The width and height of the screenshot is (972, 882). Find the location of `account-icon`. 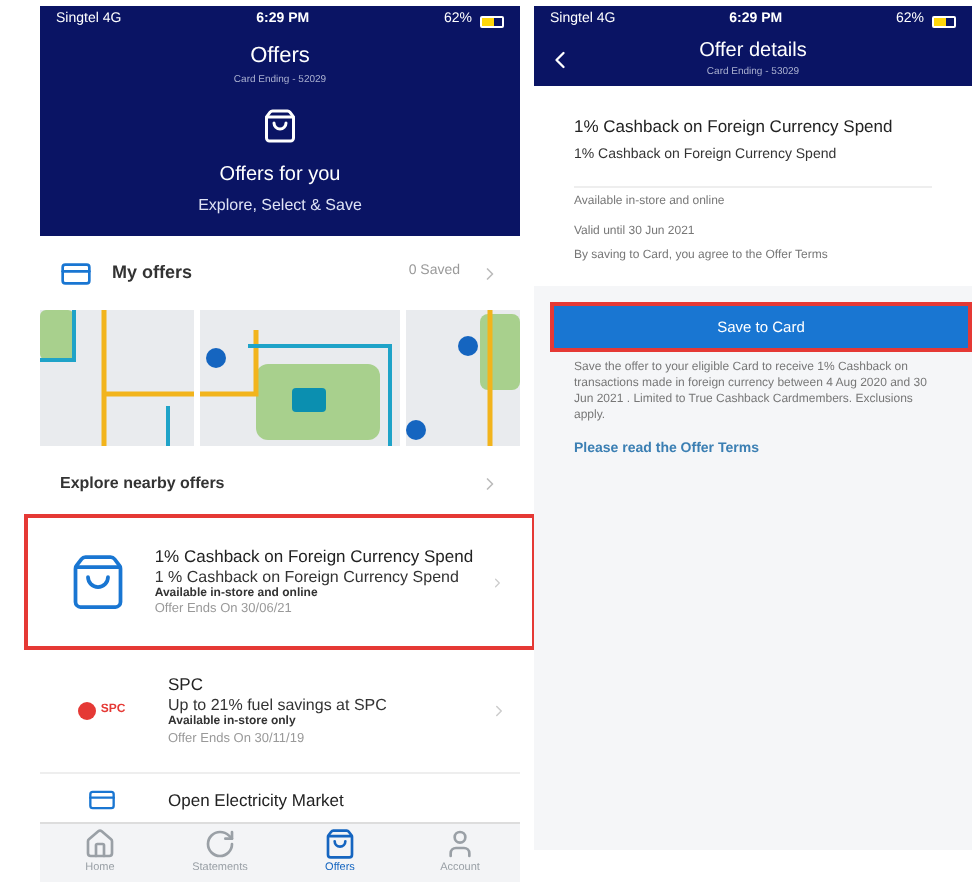

account-icon is located at coordinates (460, 844).